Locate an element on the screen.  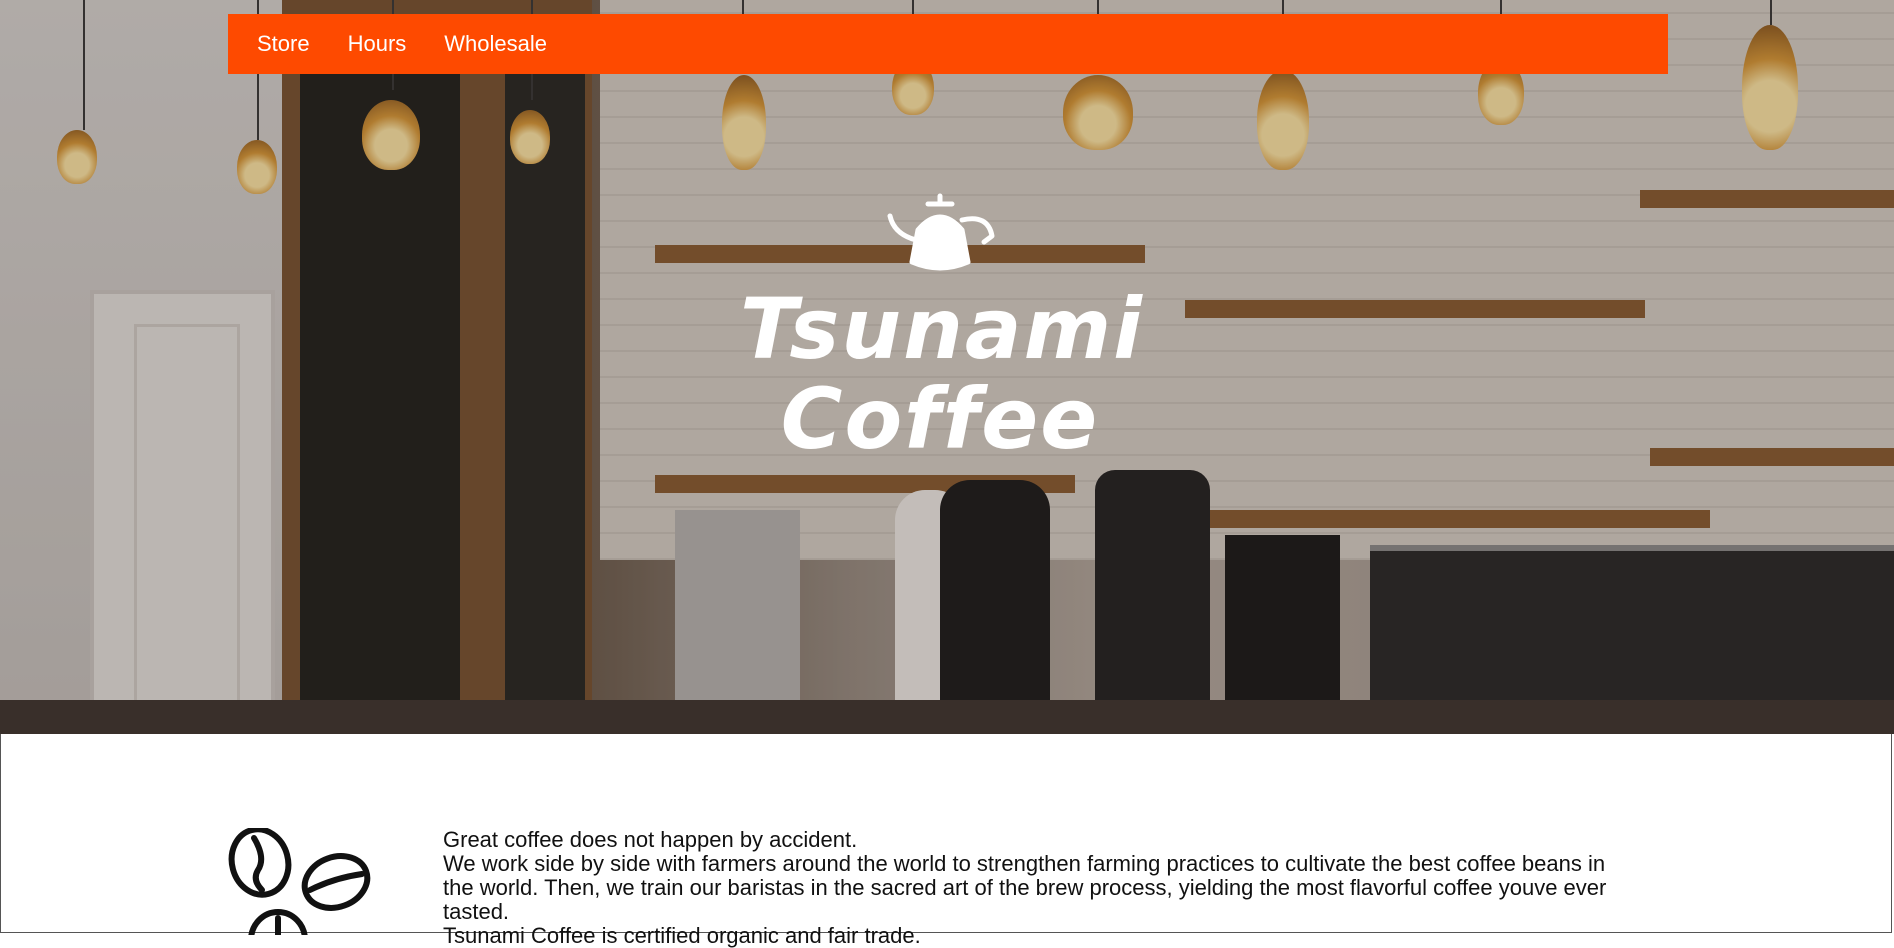
coffee-kettle-icon is located at coordinates (941, 232).